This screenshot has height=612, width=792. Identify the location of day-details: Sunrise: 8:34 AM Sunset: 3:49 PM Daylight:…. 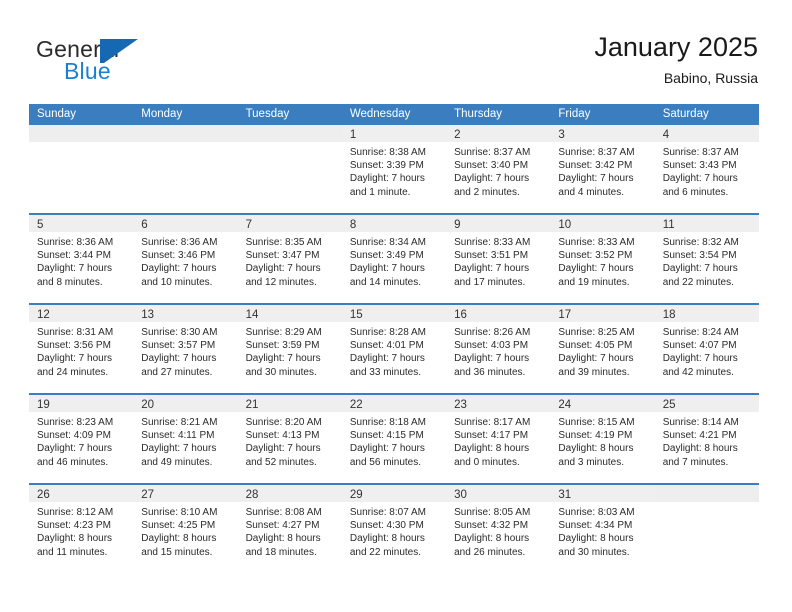
(394, 260).